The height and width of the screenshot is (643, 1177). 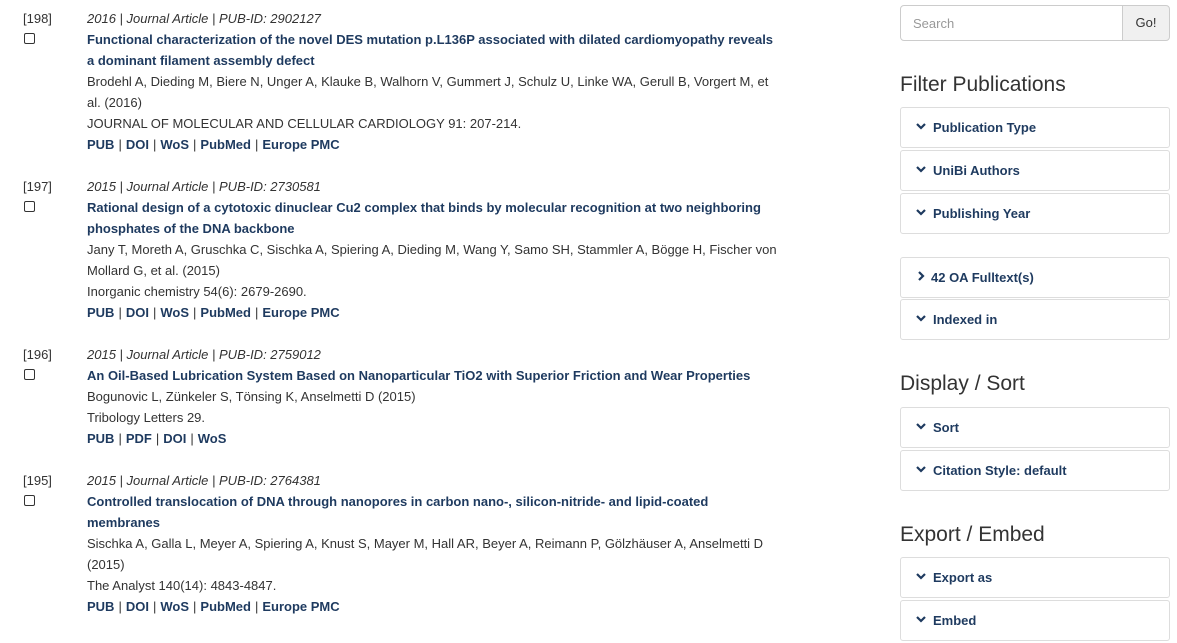 I want to click on entry-journal: The Analyst 140(14): 4843-4847., so click(x=182, y=585).